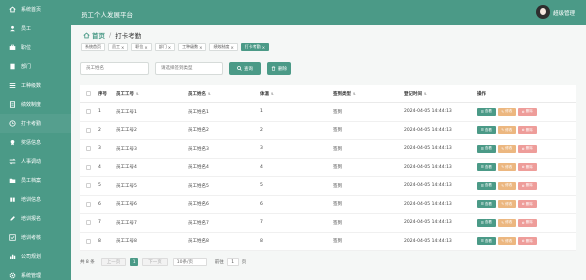 This screenshot has width=586, height=280. What do you see at coordinates (481, 94) in the screenshot?
I see `column-header: 操作` at bounding box center [481, 94].